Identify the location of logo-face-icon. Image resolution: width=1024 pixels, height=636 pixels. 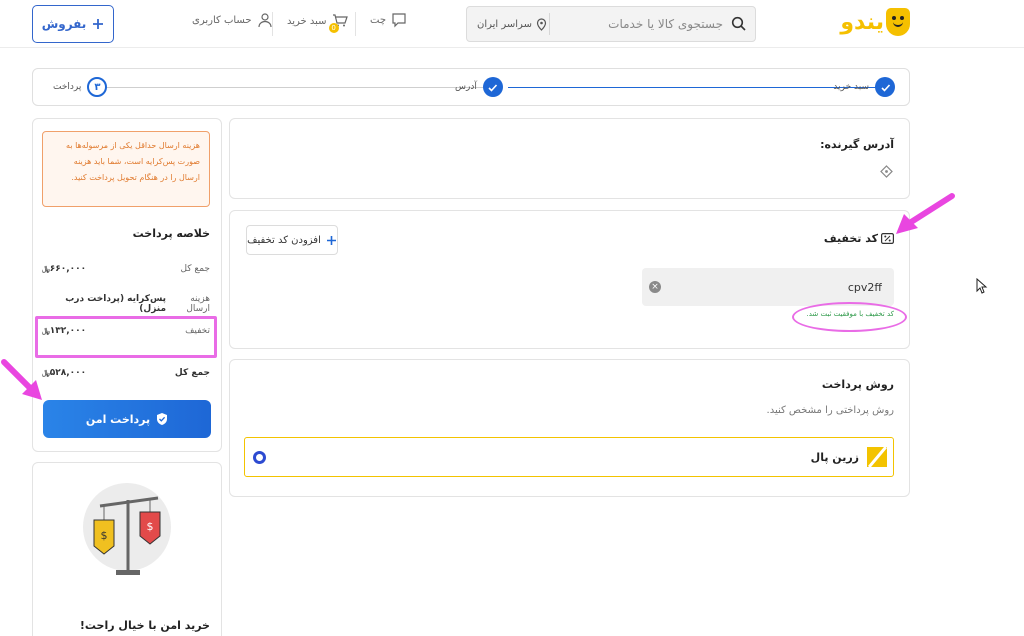
(898, 22).